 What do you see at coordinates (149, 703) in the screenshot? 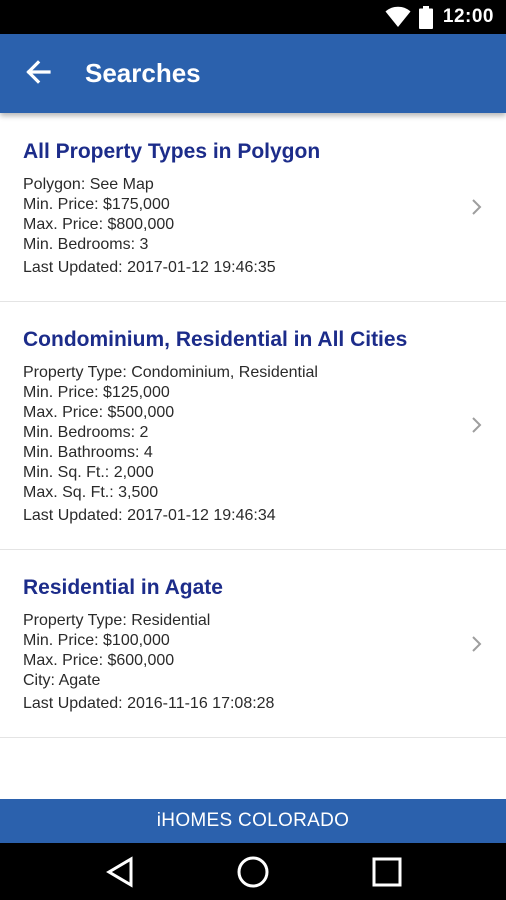
I see `last-updated: Last Updated: 2016-11-16 17:08:28` at bounding box center [149, 703].